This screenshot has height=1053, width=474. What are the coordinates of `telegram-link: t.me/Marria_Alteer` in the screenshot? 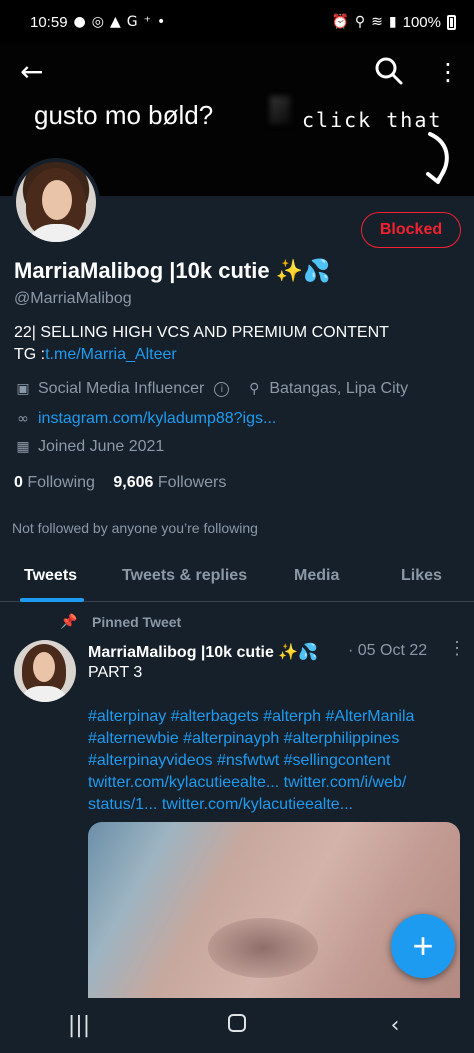 It's located at (111, 354).